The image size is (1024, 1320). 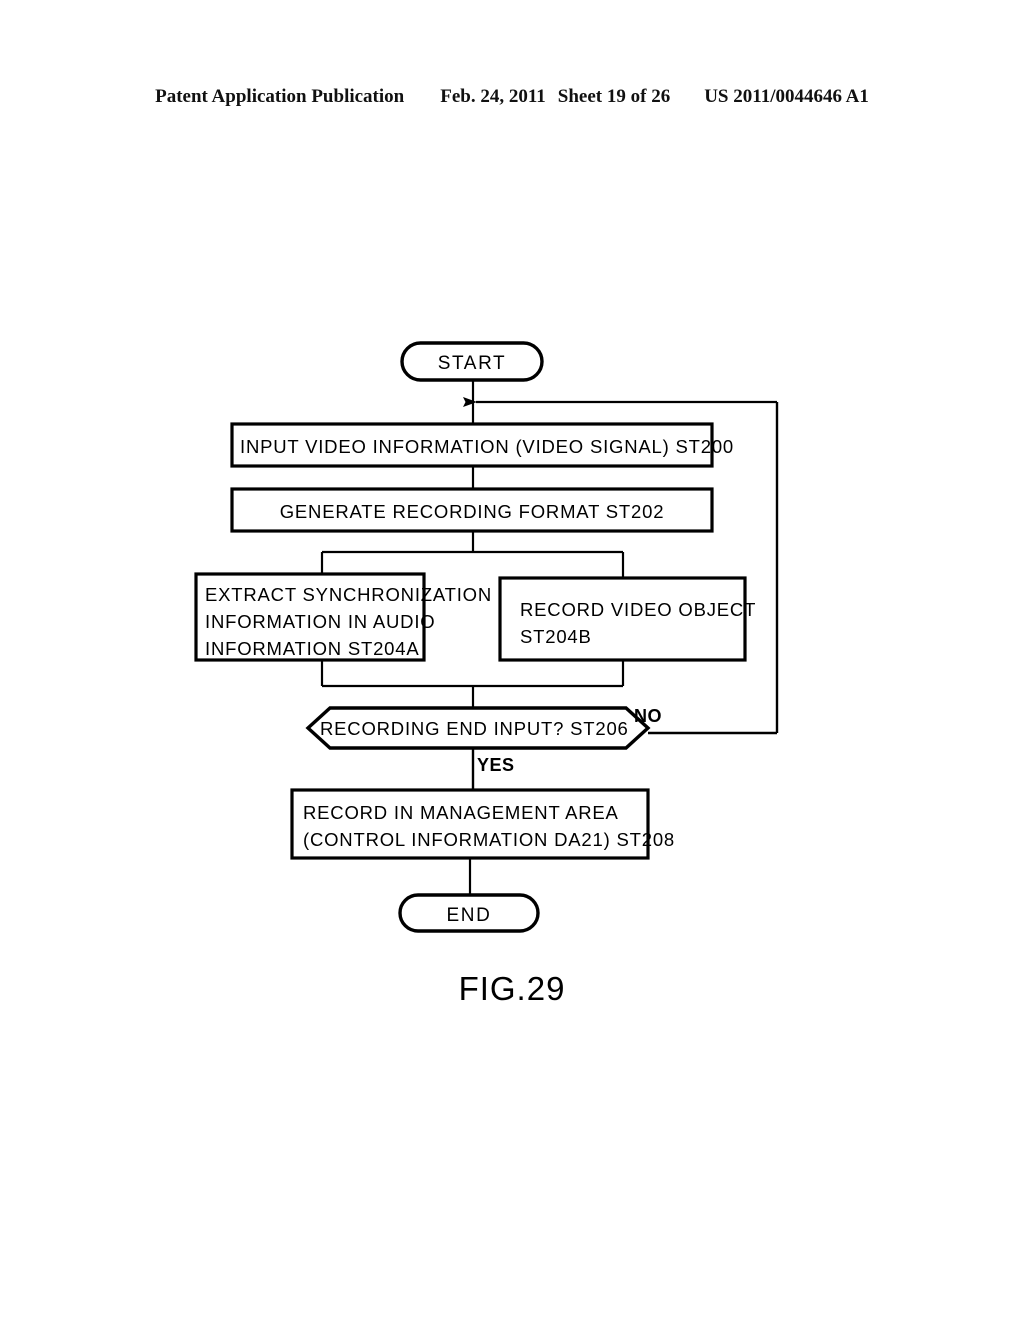 I want to click on branch-label-yes: YES, so click(x=496, y=765).